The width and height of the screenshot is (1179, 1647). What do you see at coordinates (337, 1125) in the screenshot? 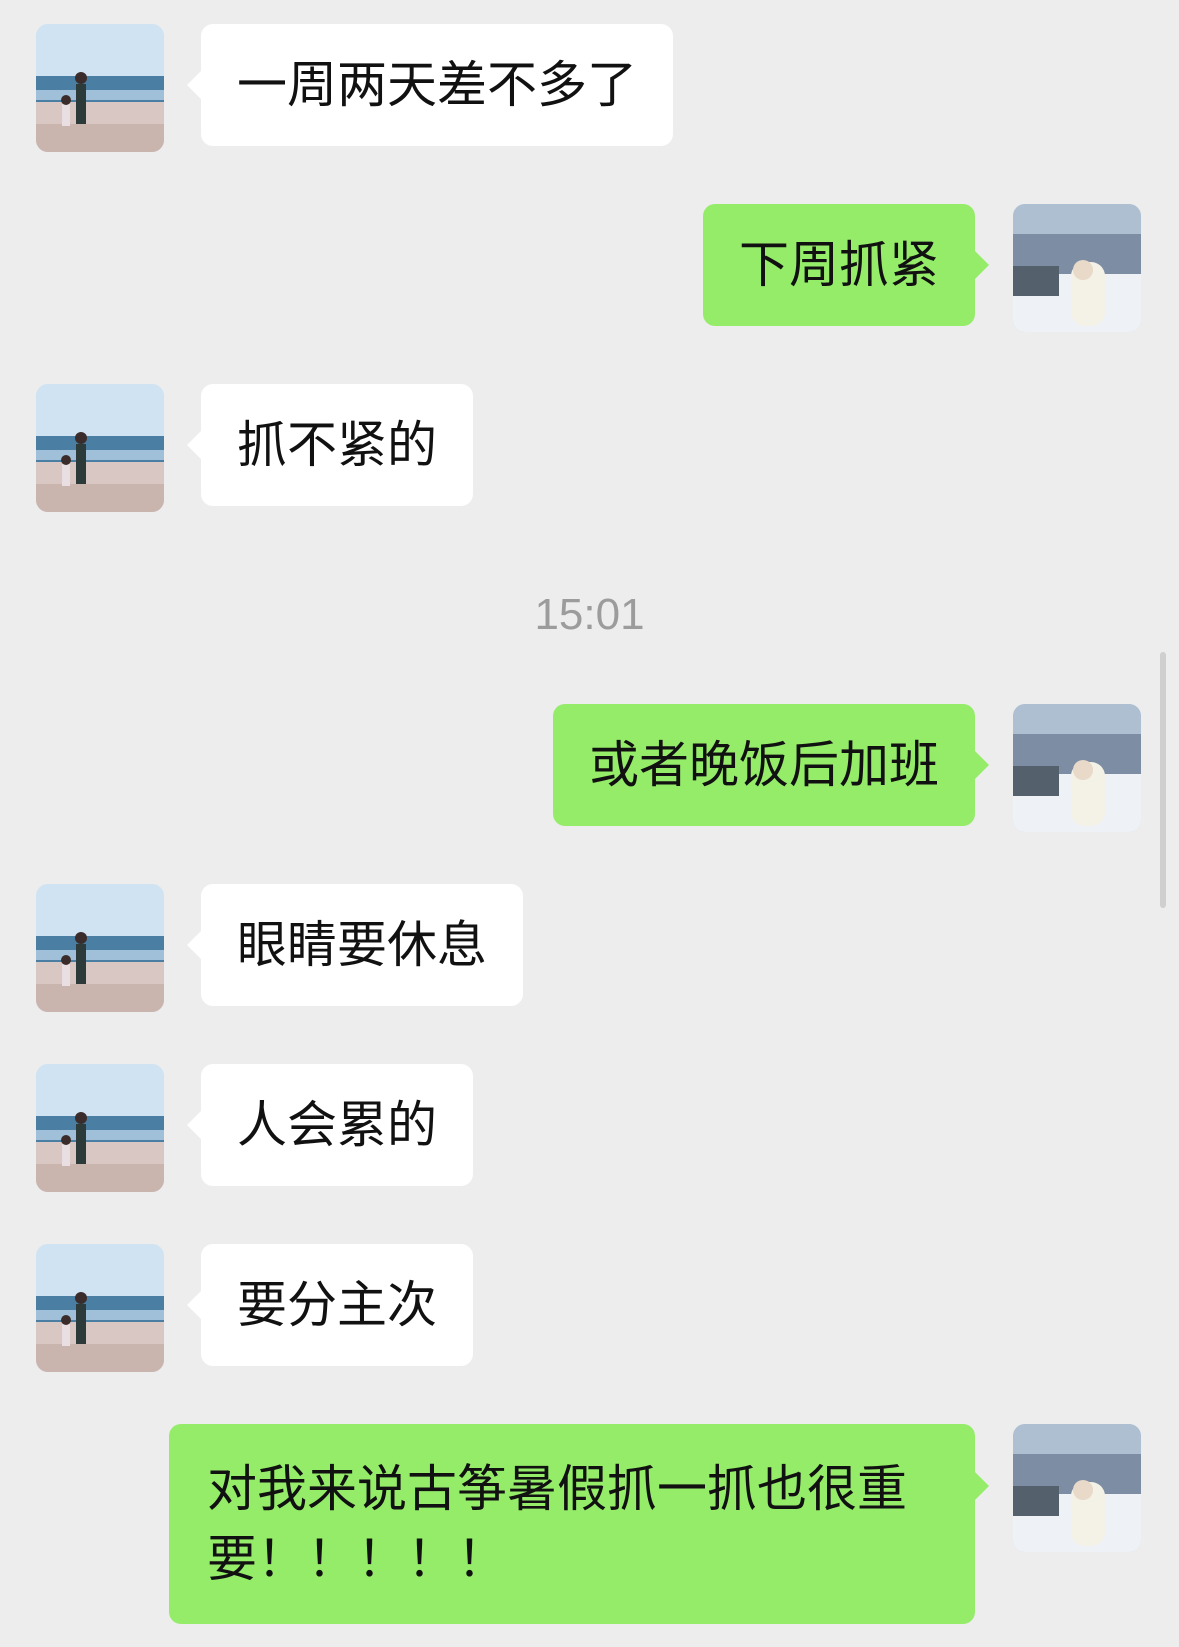
I see `message-text: 人会累的` at bounding box center [337, 1125].